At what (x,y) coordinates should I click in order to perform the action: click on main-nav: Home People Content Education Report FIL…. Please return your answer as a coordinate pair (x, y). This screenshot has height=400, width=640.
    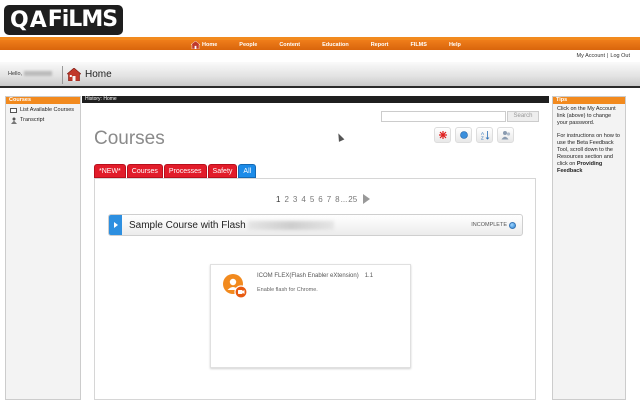
    Looking at the image, I should click on (320, 45).